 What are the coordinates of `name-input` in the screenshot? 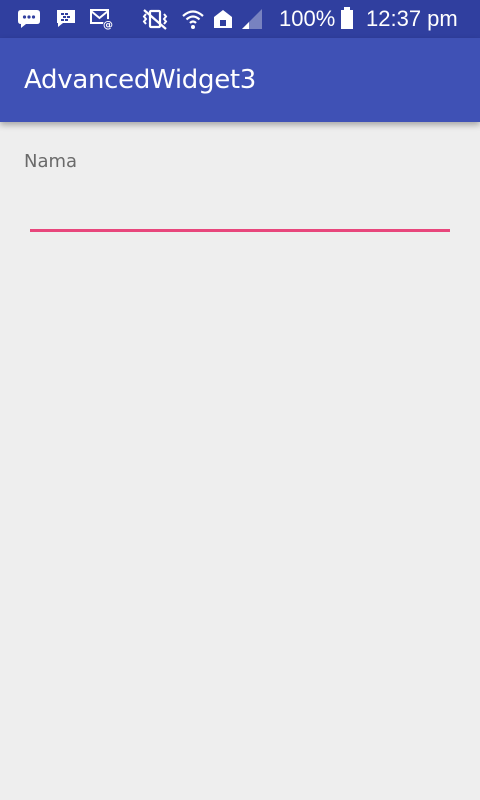 It's located at (240, 210).